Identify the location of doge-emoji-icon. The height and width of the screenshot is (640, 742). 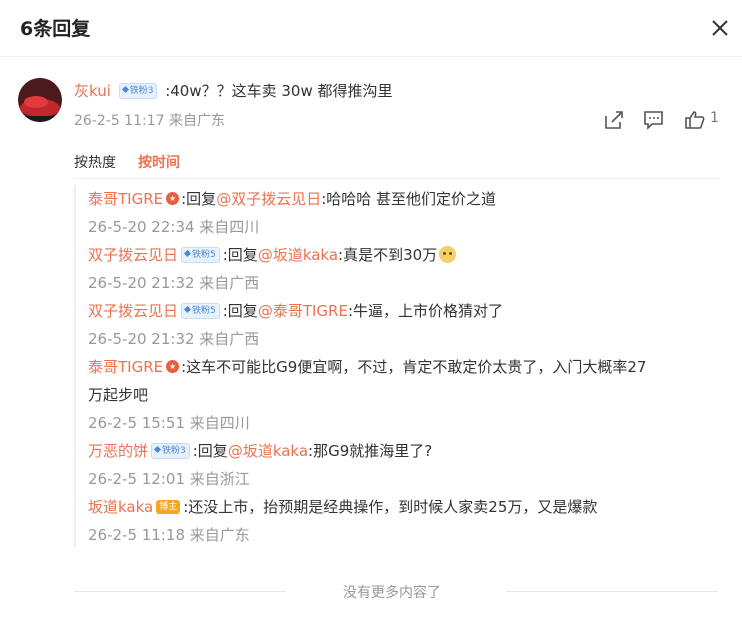
(448, 254).